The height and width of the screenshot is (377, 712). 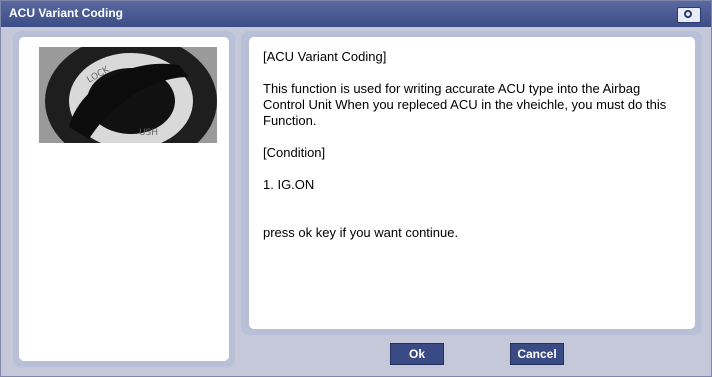 What do you see at coordinates (689, 15) in the screenshot?
I see `camera-icon` at bounding box center [689, 15].